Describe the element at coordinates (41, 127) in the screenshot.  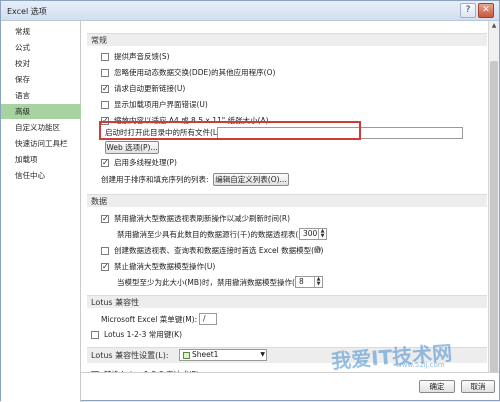
I see `sidebar-item-customize-ribbon: 自定义功能区` at that location.